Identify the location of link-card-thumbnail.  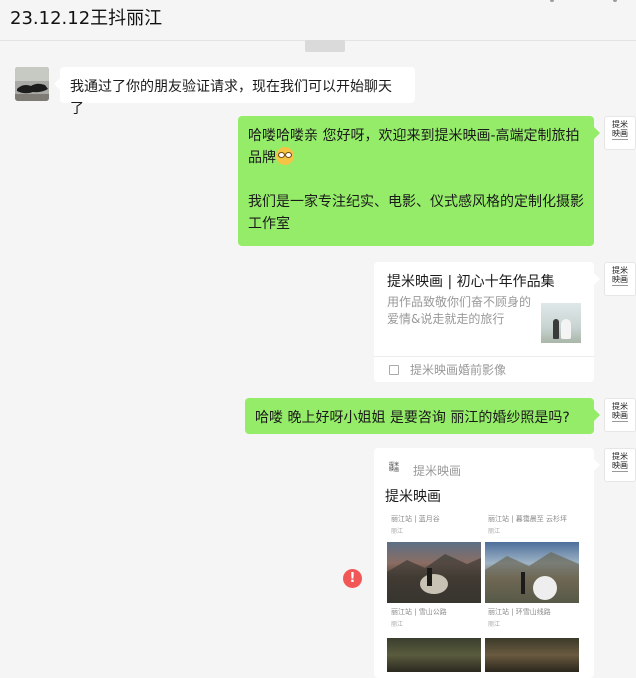
(561, 323).